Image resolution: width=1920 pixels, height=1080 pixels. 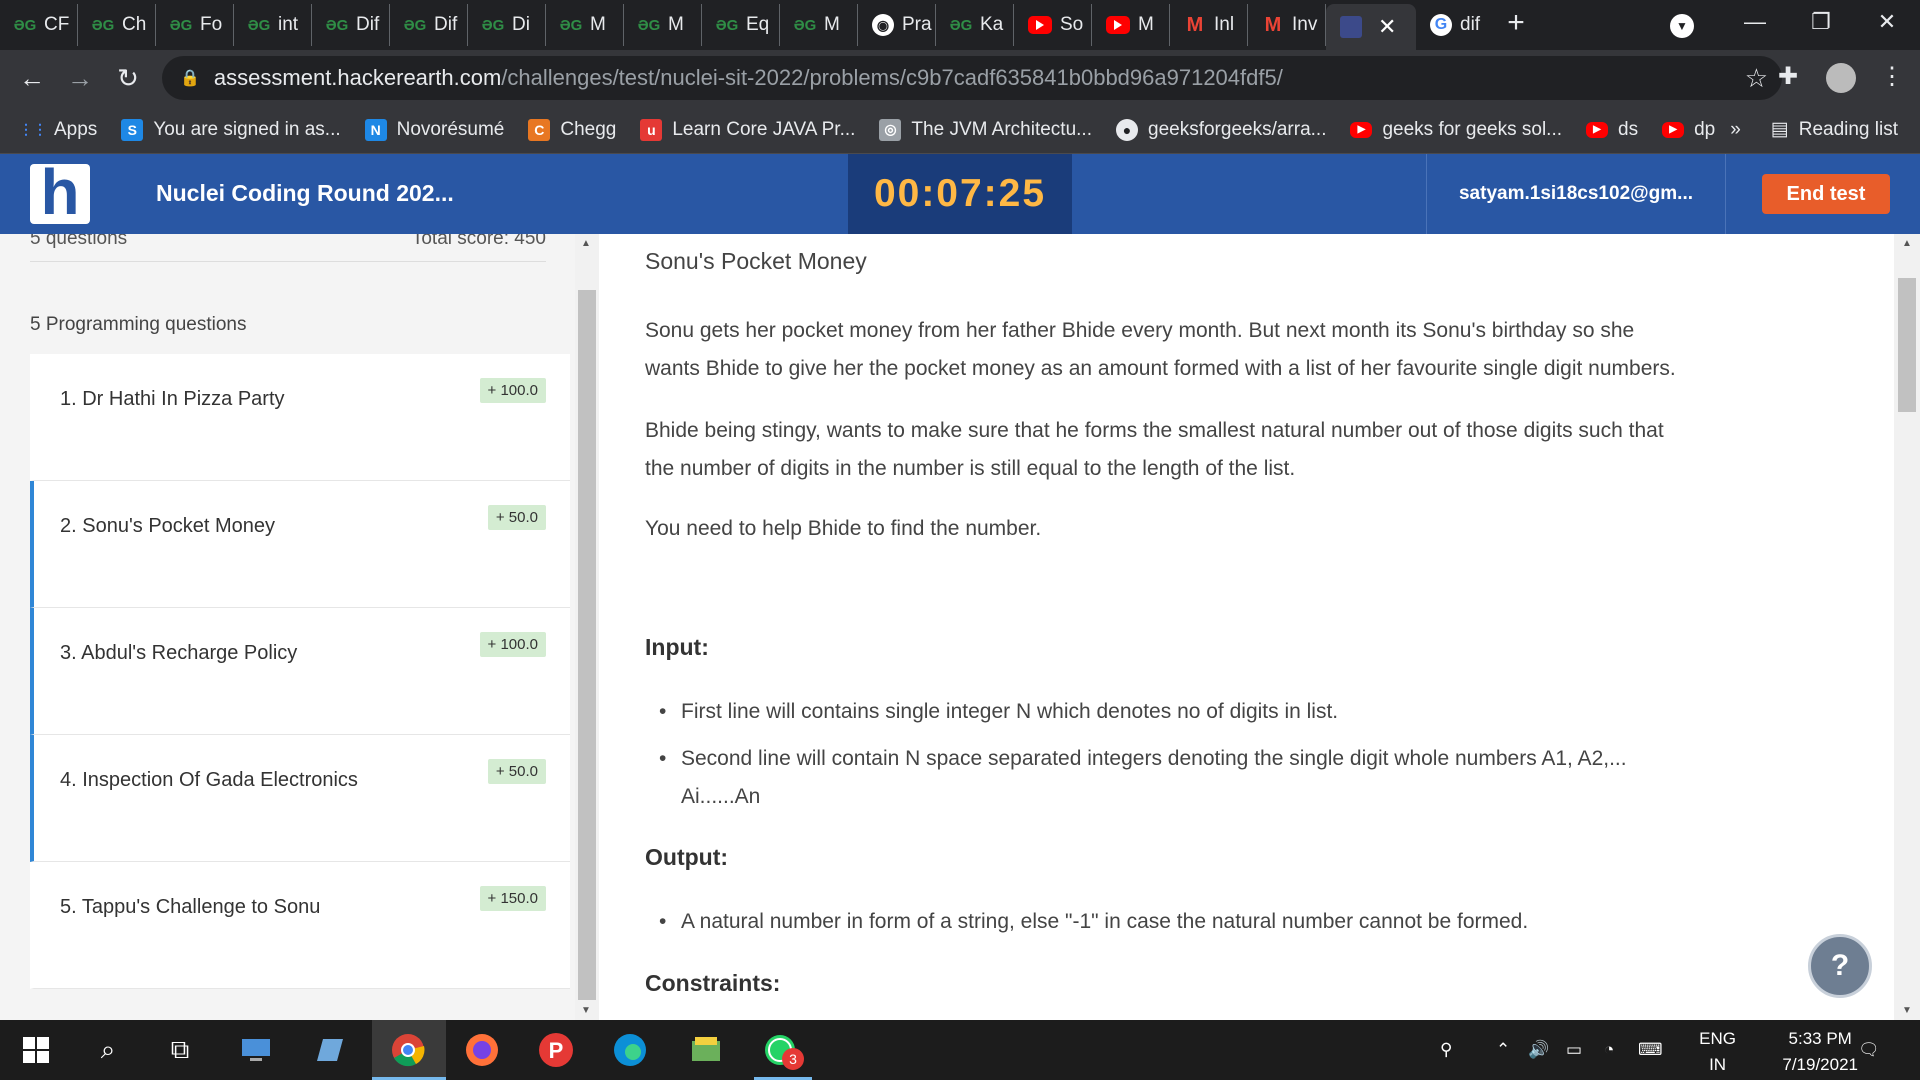 What do you see at coordinates (408, 1050) in the screenshot?
I see `chrome-taskbar-icon` at bounding box center [408, 1050].